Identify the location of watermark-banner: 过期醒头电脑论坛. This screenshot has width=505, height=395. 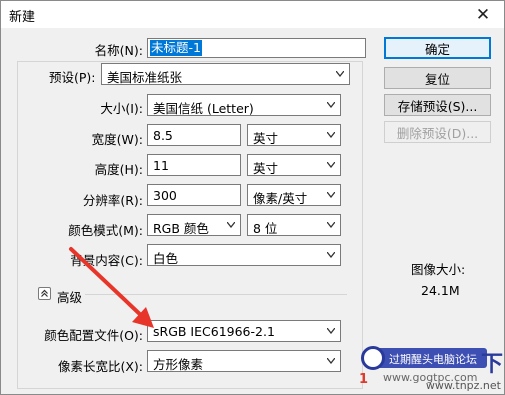
(429, 358).